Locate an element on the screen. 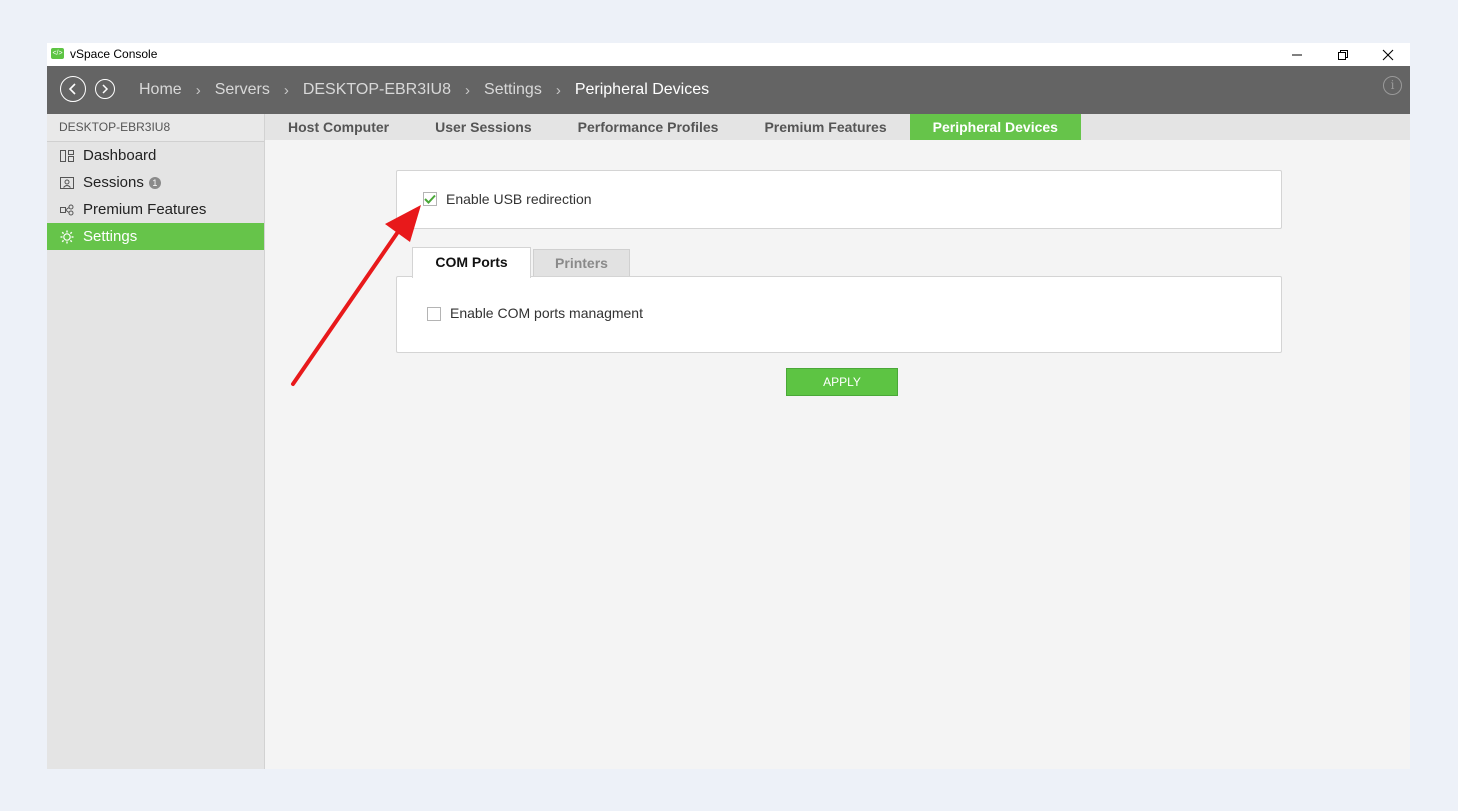 This screenshot has width=1458, height=811. sessions-count-badge: 1 is located at coordinates (154, 182).